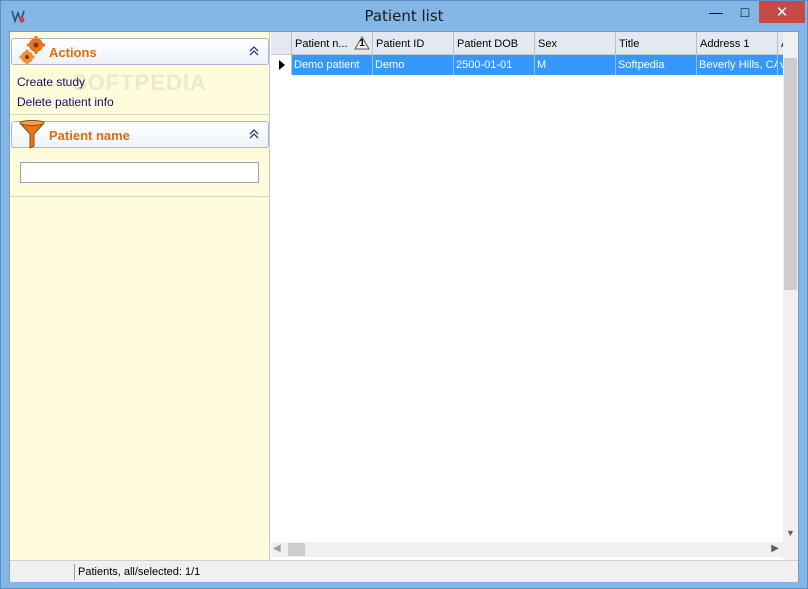 Image resolution: width=808 pixels, height=589 pixels. I want to click on sort-order-number: 1, so click(362, 43).